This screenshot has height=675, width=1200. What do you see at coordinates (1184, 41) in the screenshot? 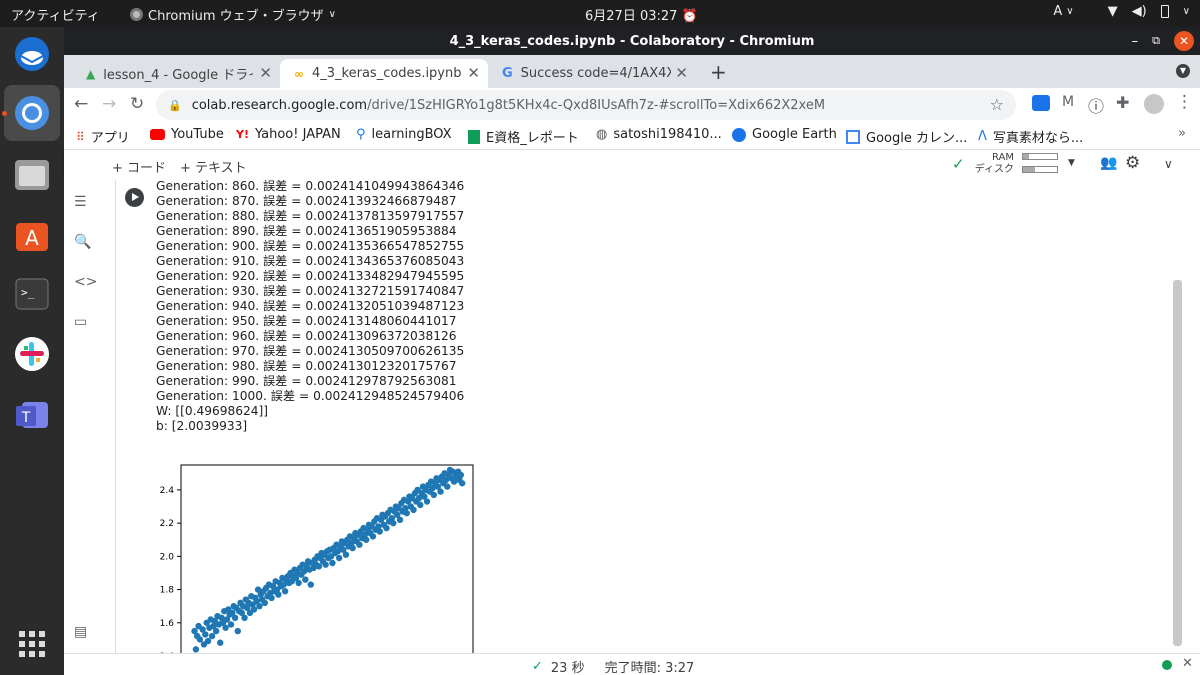
I see `close-window-button: ✕` at bounding box center [1184, 41].